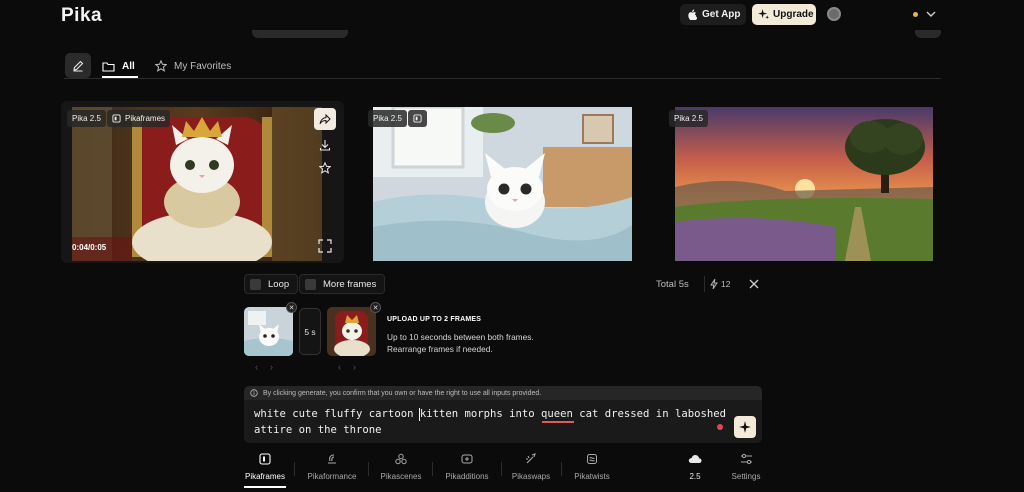  Describe the element at coordinates (108, 66) in the screenshot. I see `folder-icon` at that location.